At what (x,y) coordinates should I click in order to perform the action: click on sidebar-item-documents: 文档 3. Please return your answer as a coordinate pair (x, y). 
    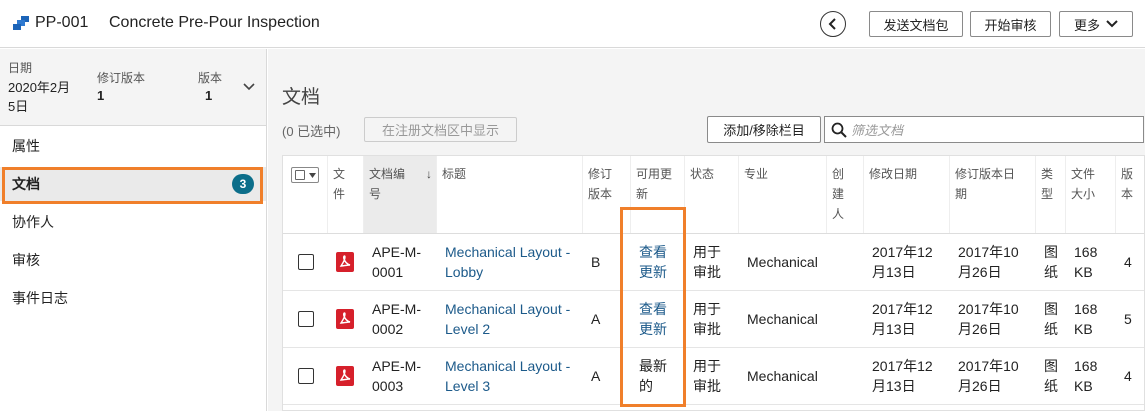
    Looking at the image, I should click on (133, 184).